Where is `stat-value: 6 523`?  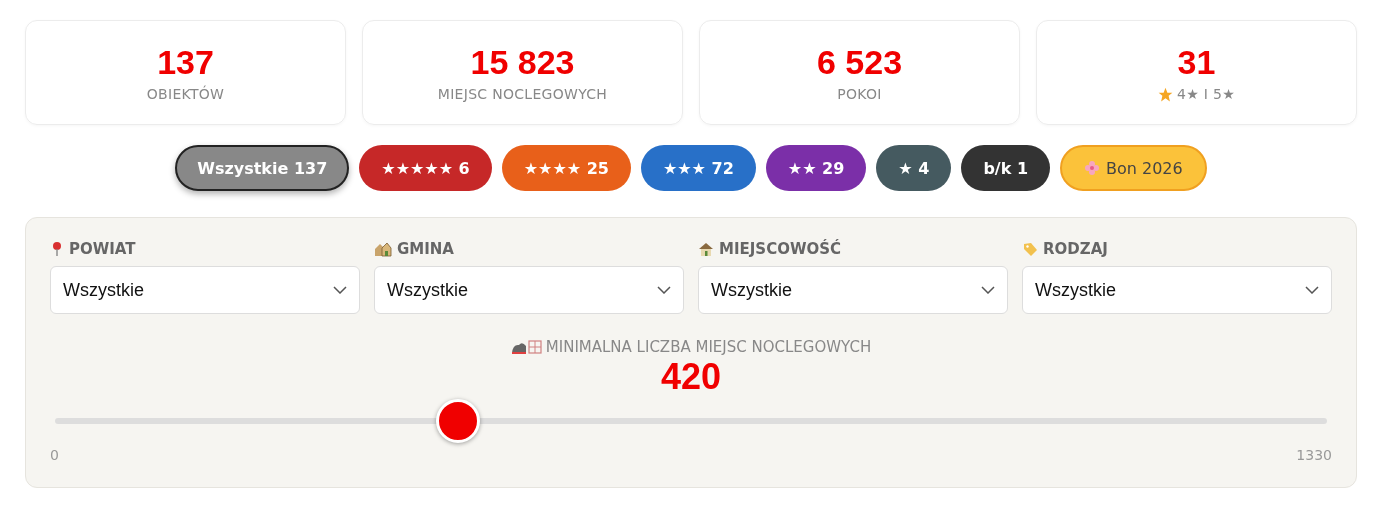 stat-value: 6 523 is located at coordinates (859, 62).